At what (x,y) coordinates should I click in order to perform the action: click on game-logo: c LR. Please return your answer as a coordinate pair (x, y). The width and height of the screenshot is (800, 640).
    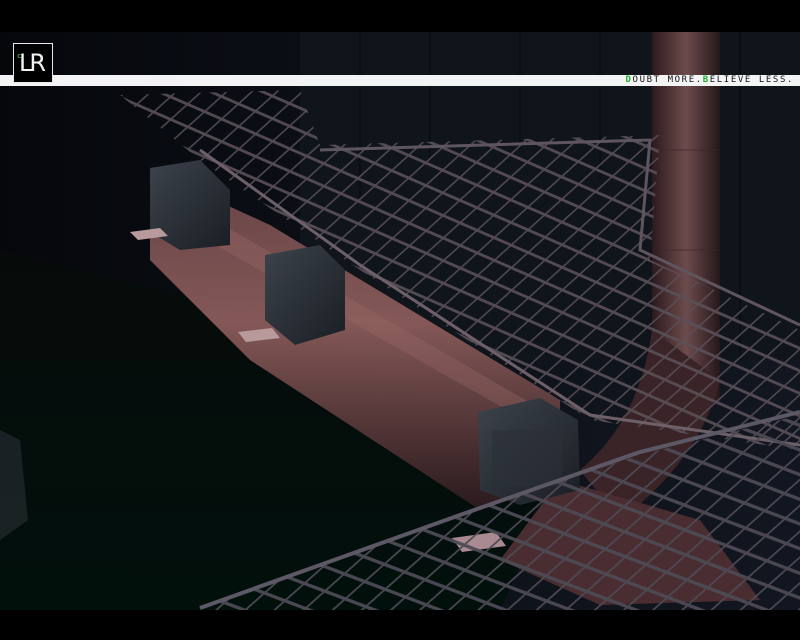
    Looking at the image, I should click on (33, 63).